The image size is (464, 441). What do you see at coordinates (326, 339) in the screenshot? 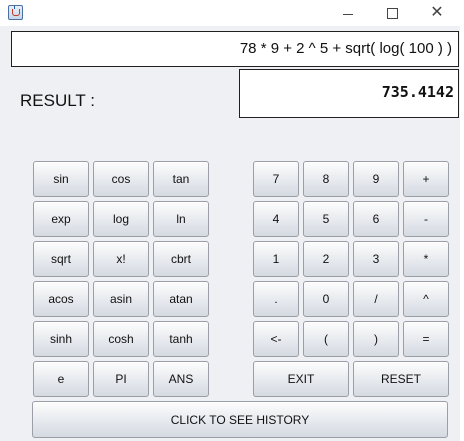
I see `key-open-paren: (` at bounding box center [326, 339].